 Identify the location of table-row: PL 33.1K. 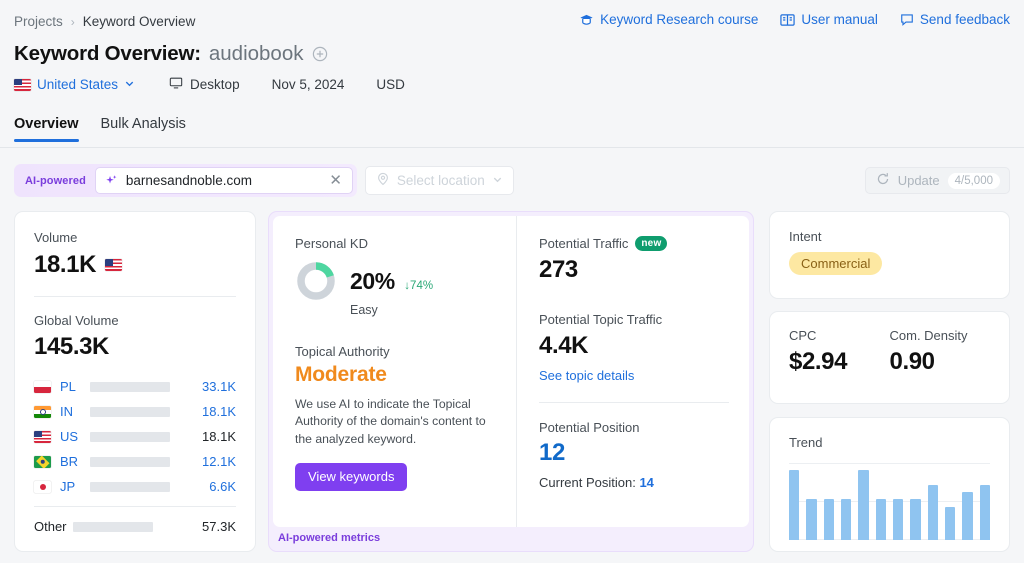
(135, 386).